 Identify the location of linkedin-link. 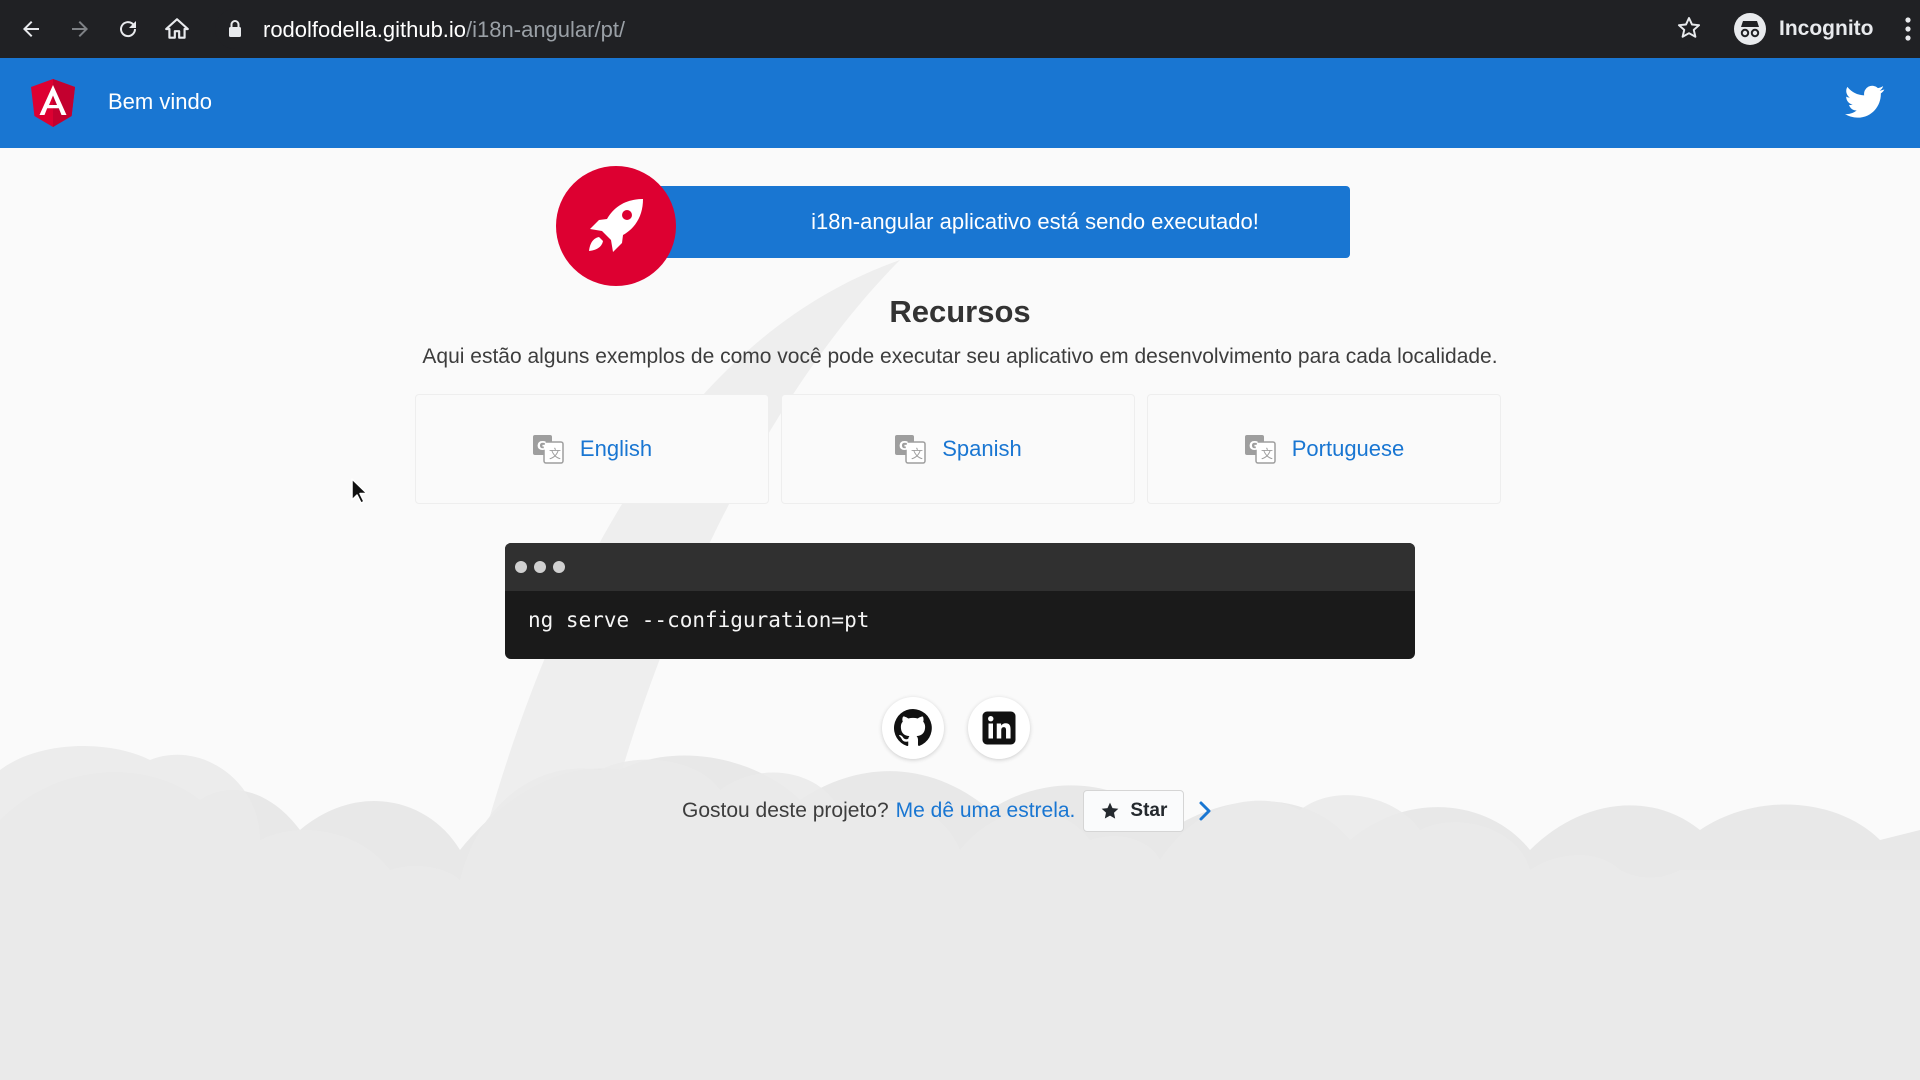
(999, 728).